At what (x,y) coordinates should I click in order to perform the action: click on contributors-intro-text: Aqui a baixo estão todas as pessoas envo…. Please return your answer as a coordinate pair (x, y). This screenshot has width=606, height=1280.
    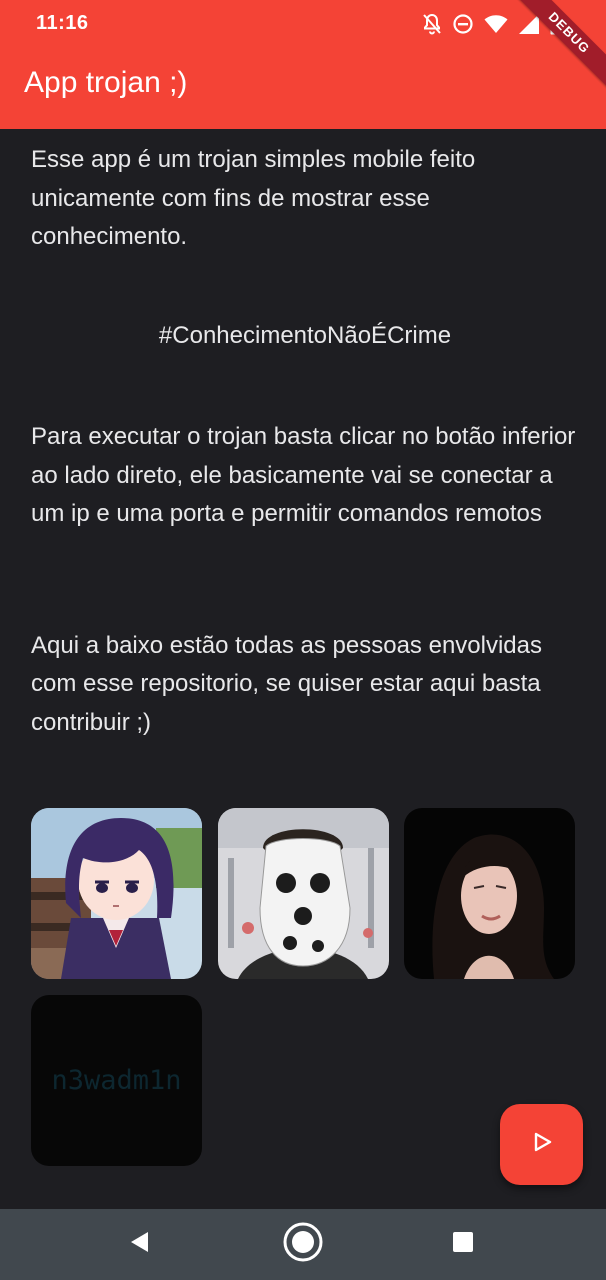
    Looking at the image, I should click on (286, 683).